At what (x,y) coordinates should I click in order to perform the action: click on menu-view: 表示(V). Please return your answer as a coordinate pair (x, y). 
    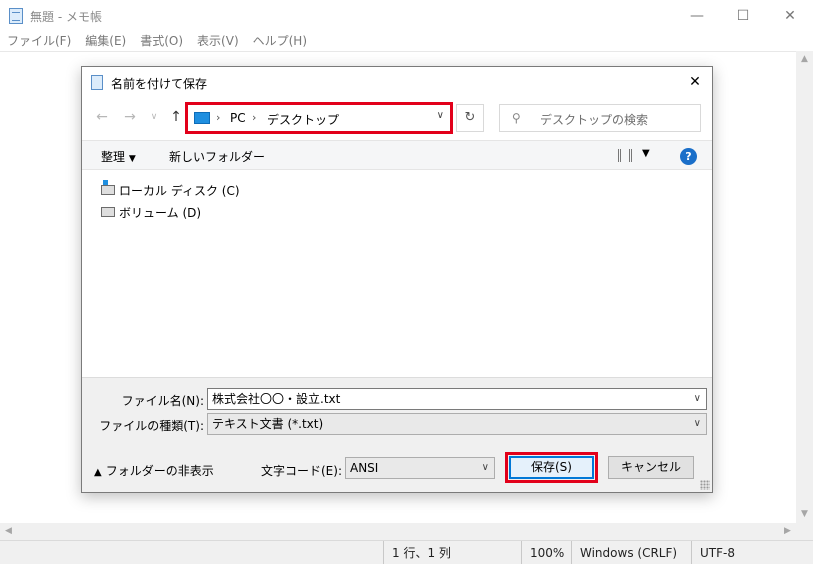
    Looking at the image, I should click on (218, 41).